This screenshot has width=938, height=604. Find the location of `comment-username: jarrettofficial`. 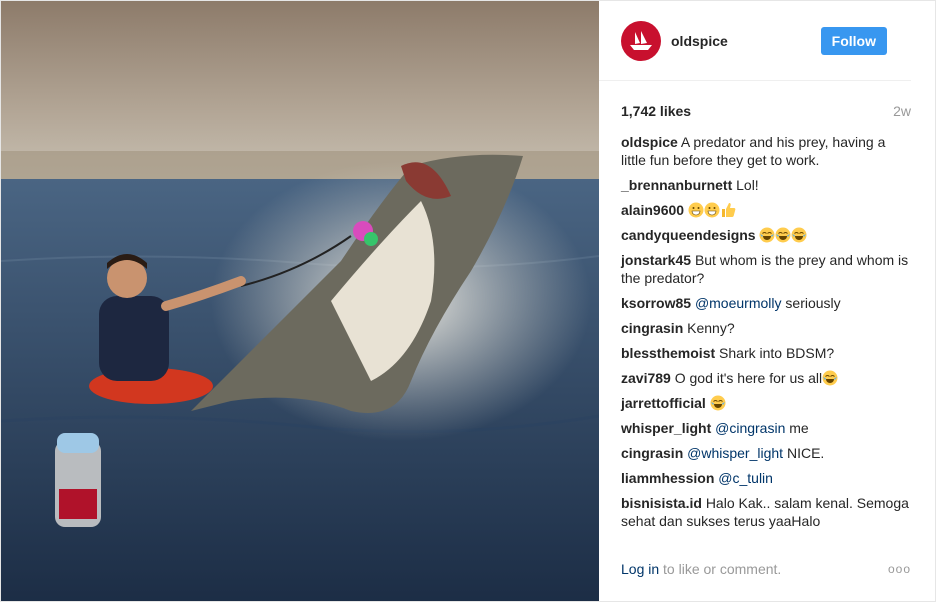

comment-username: jarrettofficial is located at coordinates (663, 403).